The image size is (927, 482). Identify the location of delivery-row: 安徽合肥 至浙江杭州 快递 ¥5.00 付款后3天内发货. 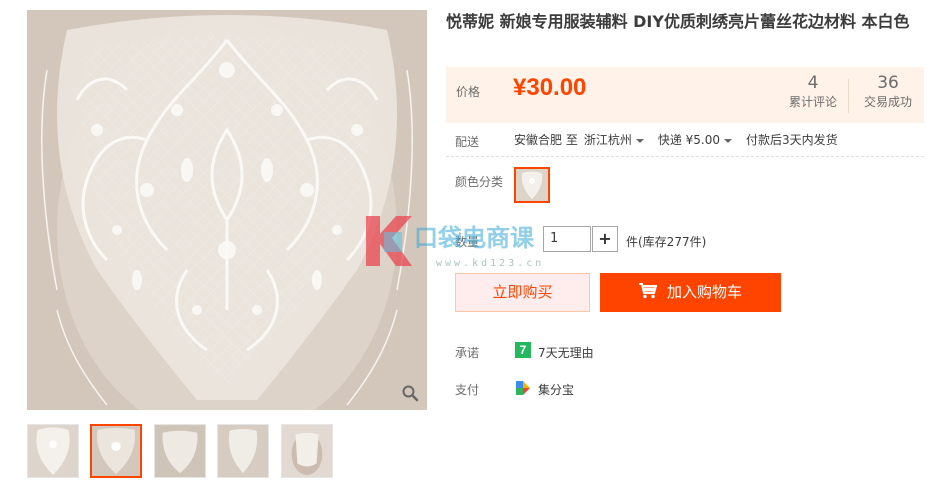
(679, 139).